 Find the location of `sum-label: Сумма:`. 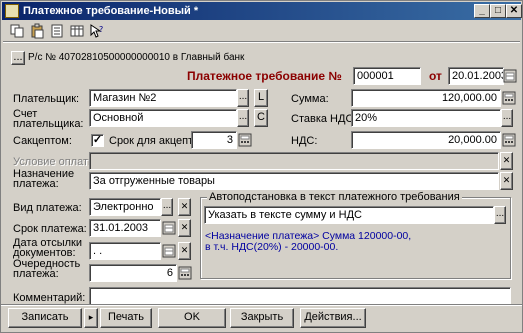

sum-label: Сумма: is located at coordinates (310, 99).